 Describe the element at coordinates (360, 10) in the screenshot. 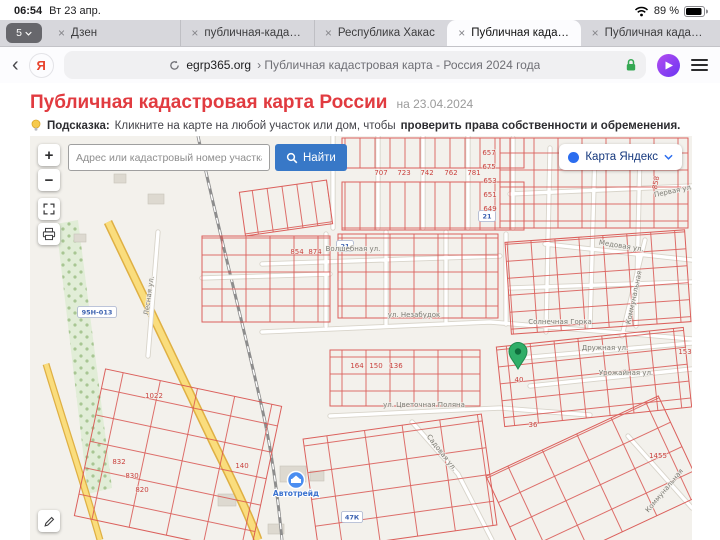

I see `status-bar: 06:54 Вт 23 апр. 89 %` at that location.